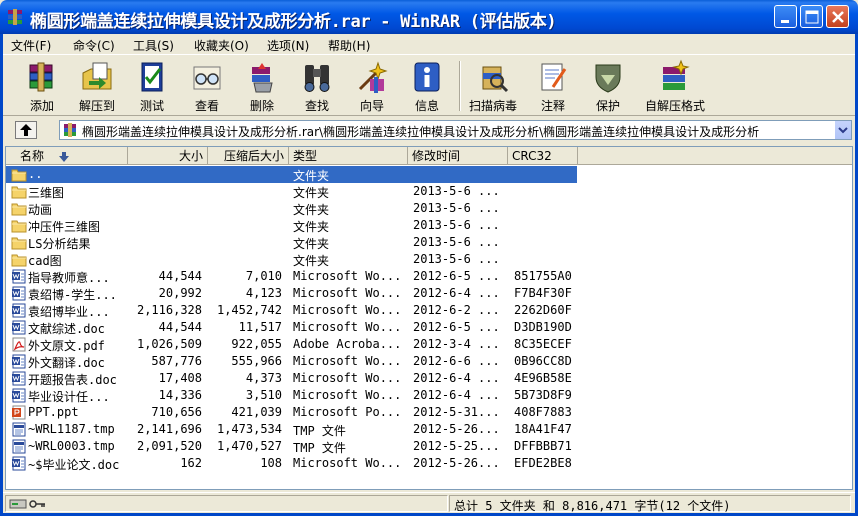  Describe the element at coordinates (249, 429) in the screenshot. I see `file-packed-size: 1,473,534` at that location.